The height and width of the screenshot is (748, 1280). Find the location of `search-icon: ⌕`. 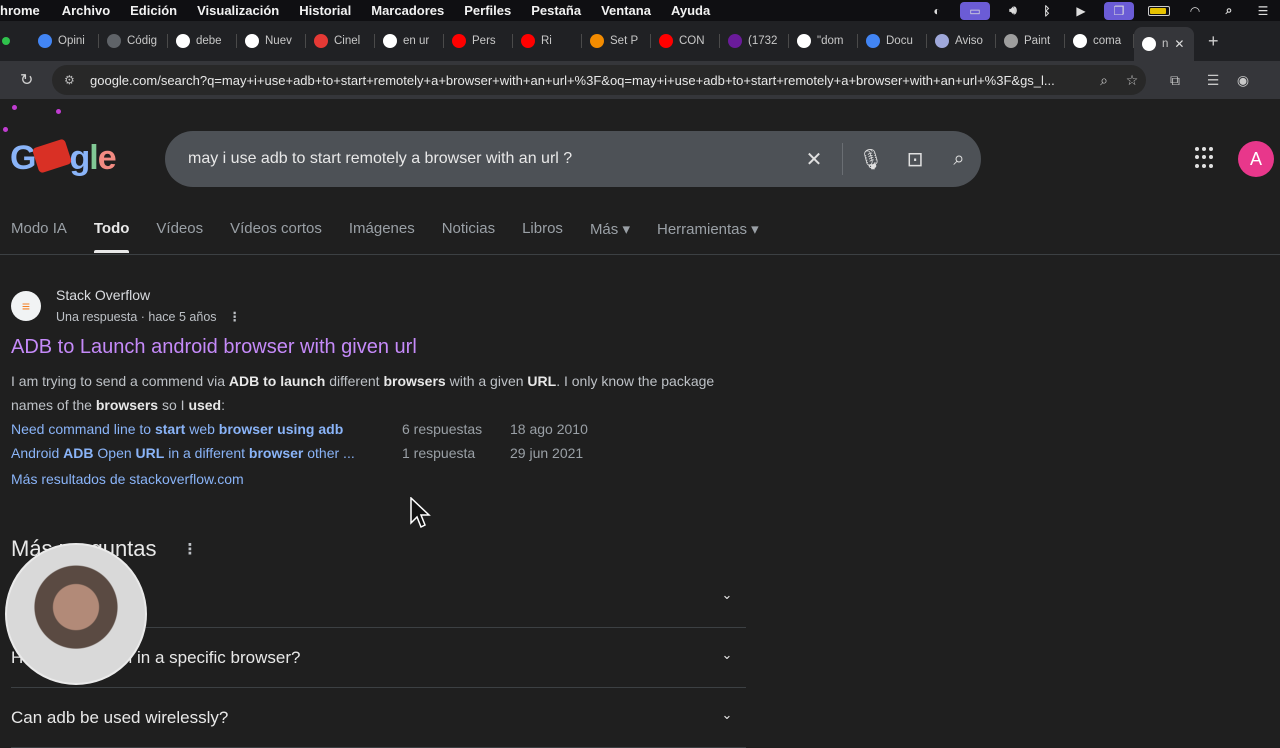

search-icon: ⌕ is located at coordinates (959, 159).